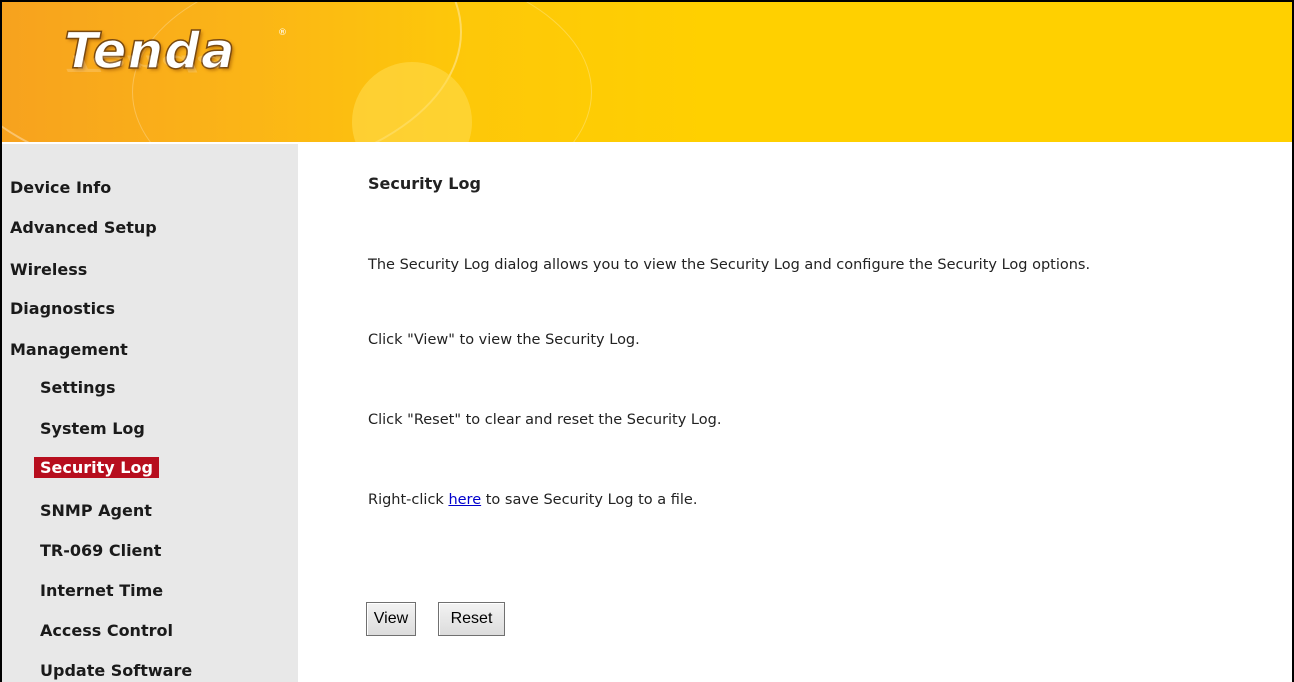 This screenshot has height=682, width=1294. What do you see at coordinates (464, 500) in the screenshot?
I see `save-log-link: here` at bounding box center [464, 500].